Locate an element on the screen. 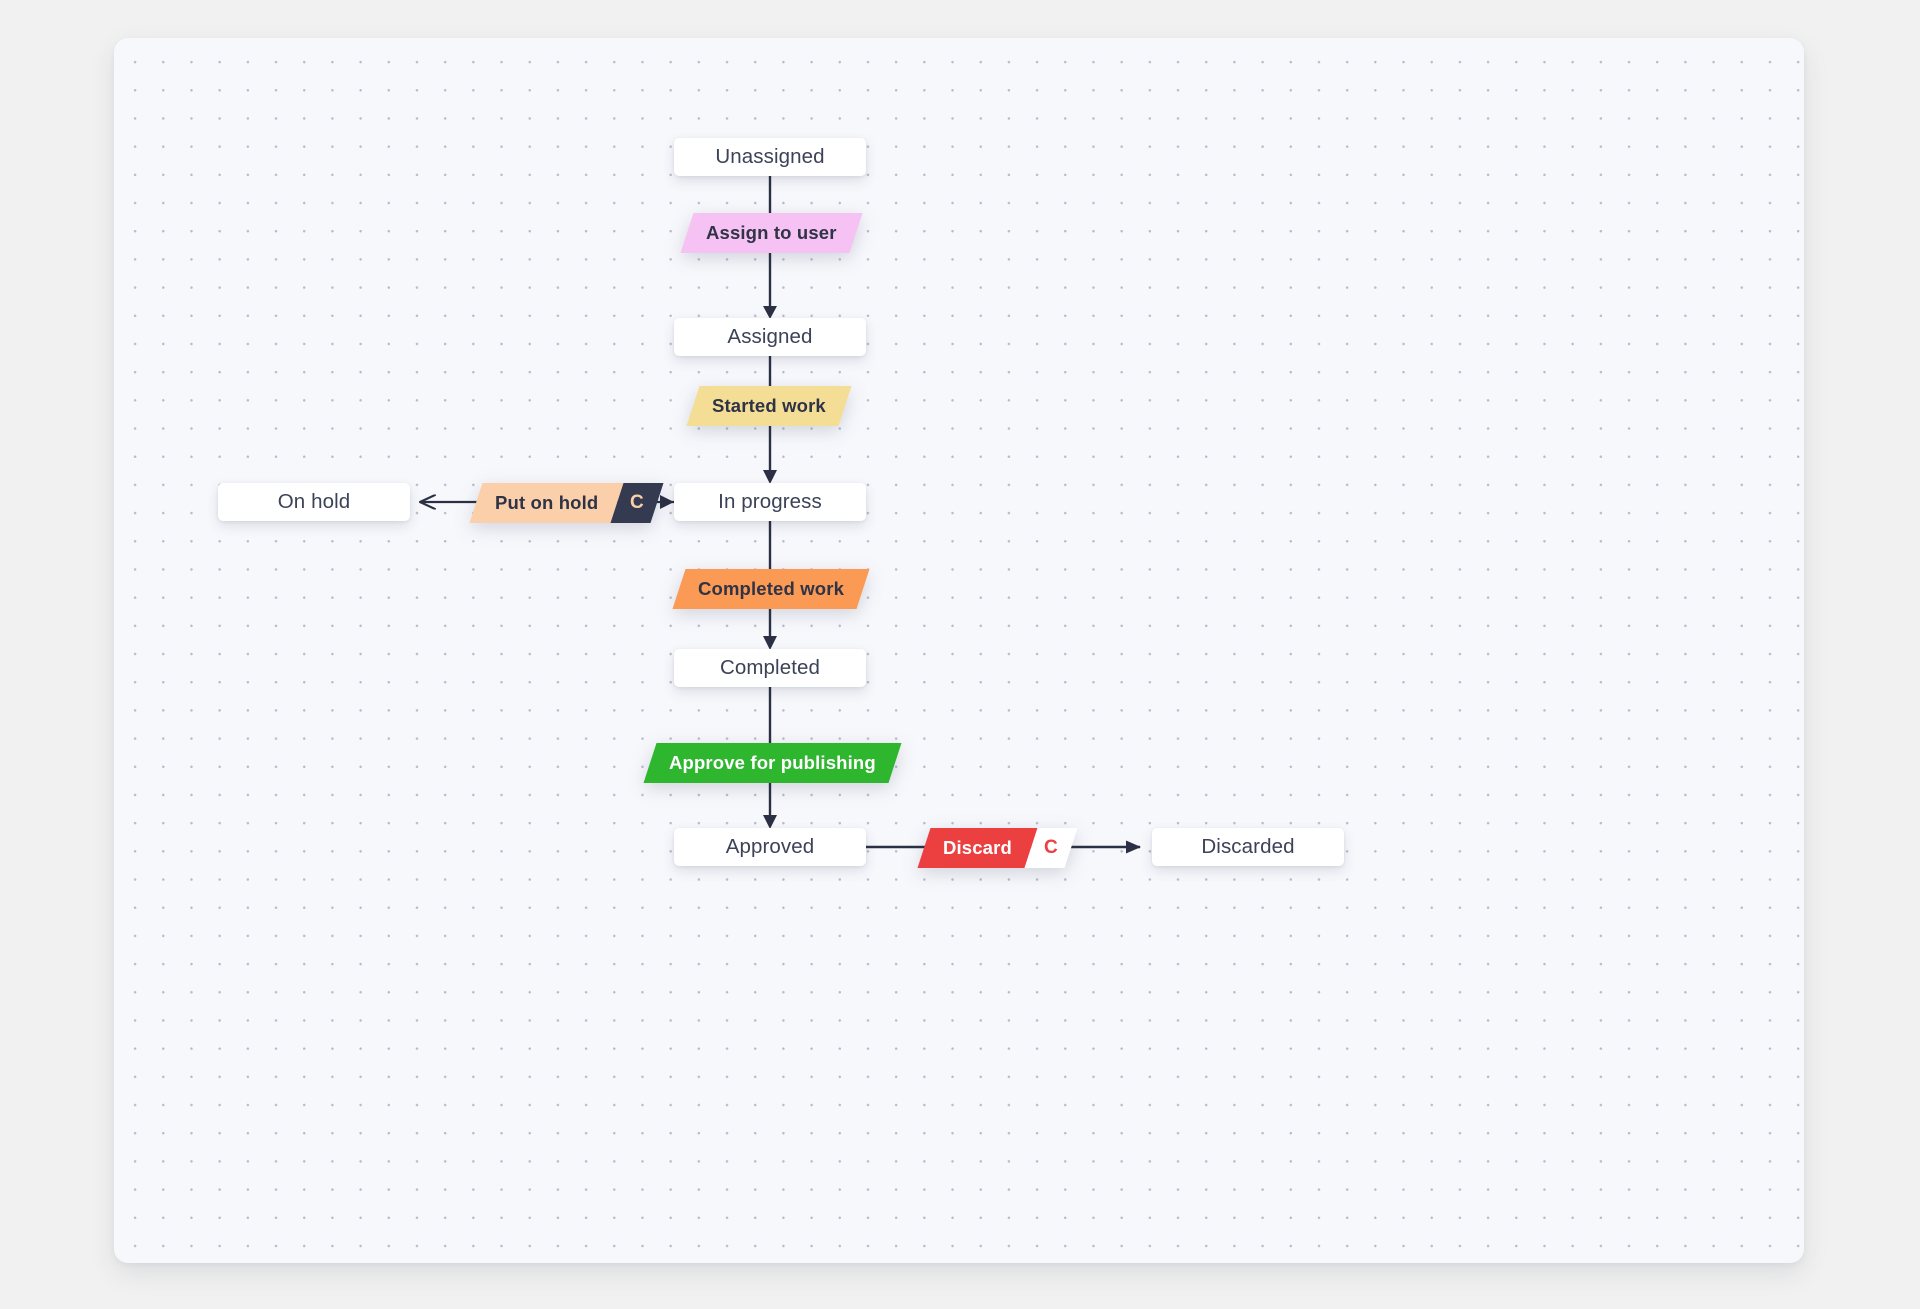 The width and height of the screenshot is (1920, 1309). transition-label-discard: Discard is located at coordinates (977, 848).